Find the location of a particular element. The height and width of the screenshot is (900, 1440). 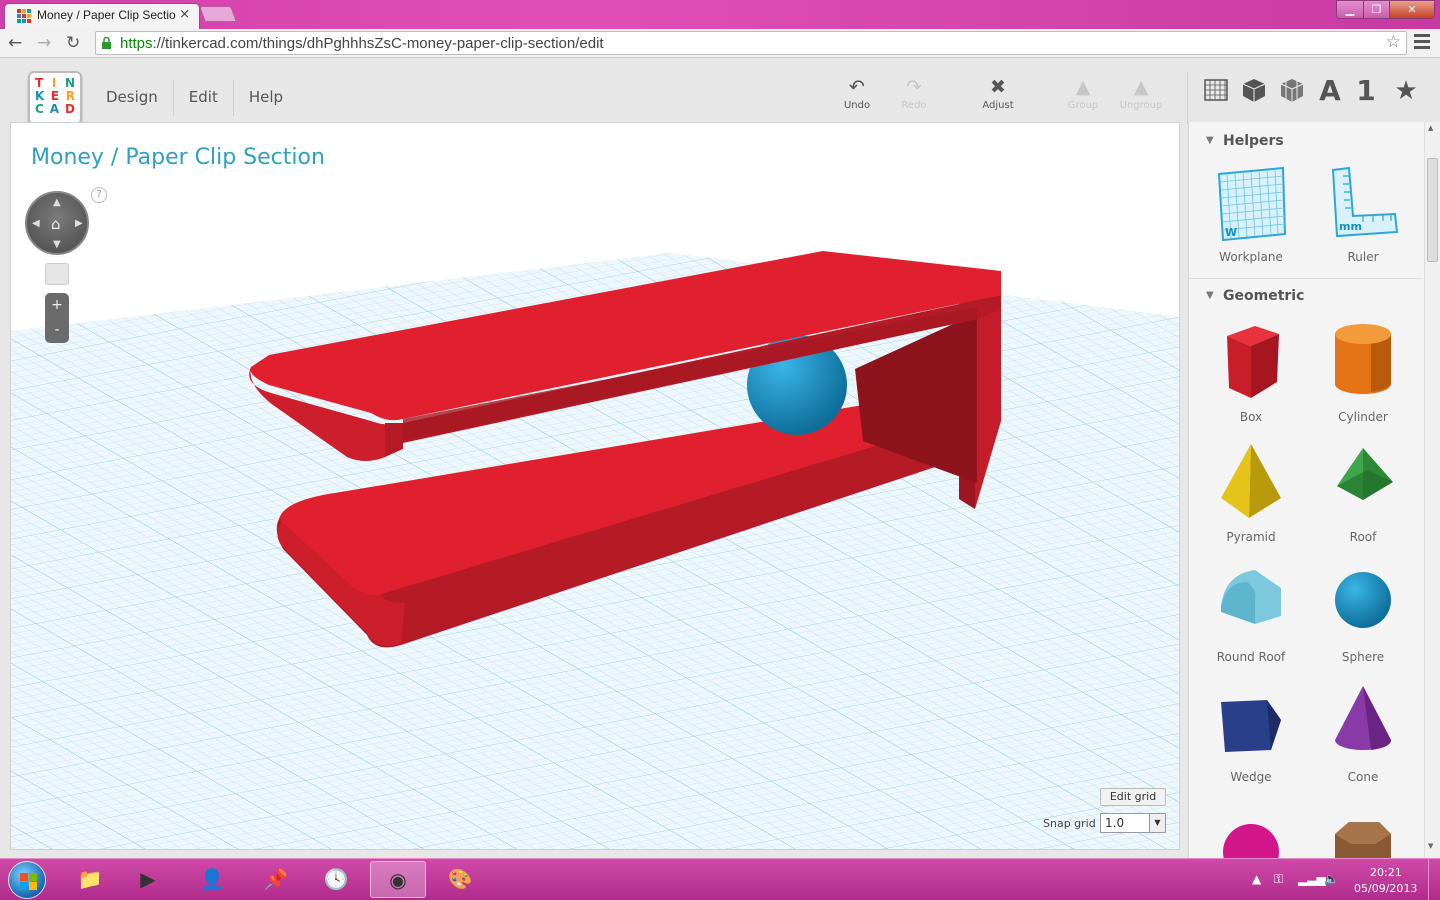

logo-letter: D is located at coordinates (70, 109).